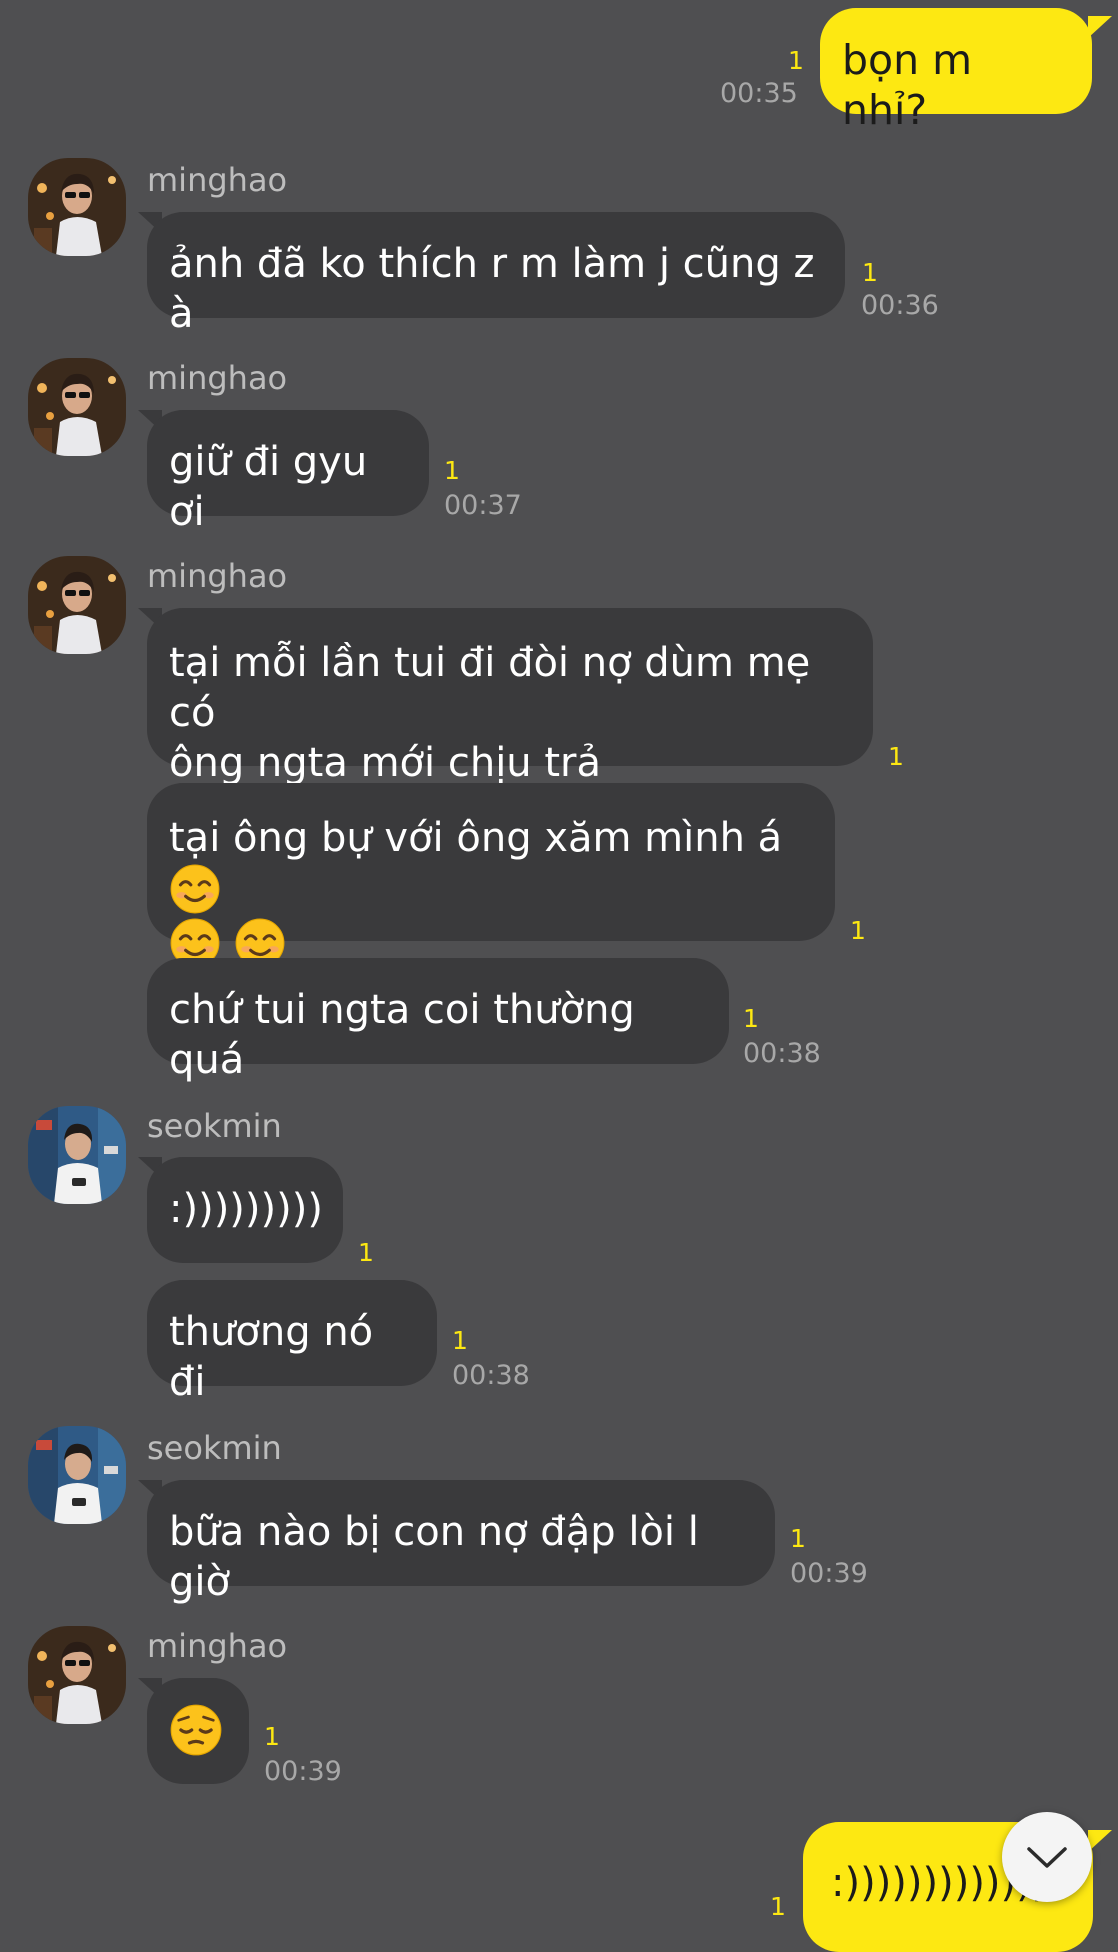  I want to click on pensive-face-emoji, so click(196, 1730).